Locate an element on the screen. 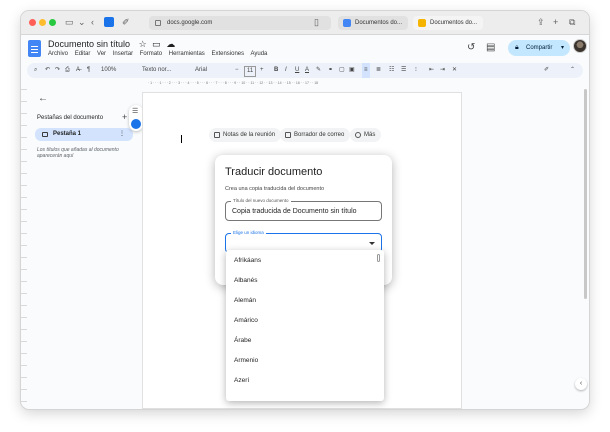  search-icon: ⌕ is located at coordinates (35, 70).